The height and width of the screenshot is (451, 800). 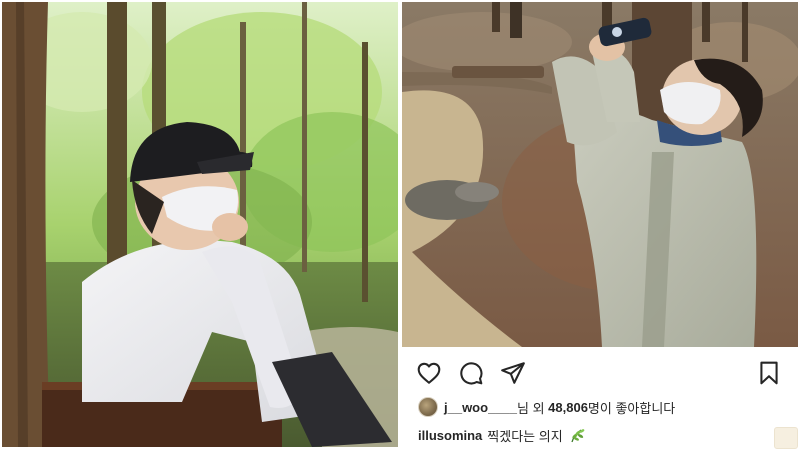 What do you see at coordinates (600, 372) in the screenshot?
I see `action-bar` at bounding box center [600, 372].